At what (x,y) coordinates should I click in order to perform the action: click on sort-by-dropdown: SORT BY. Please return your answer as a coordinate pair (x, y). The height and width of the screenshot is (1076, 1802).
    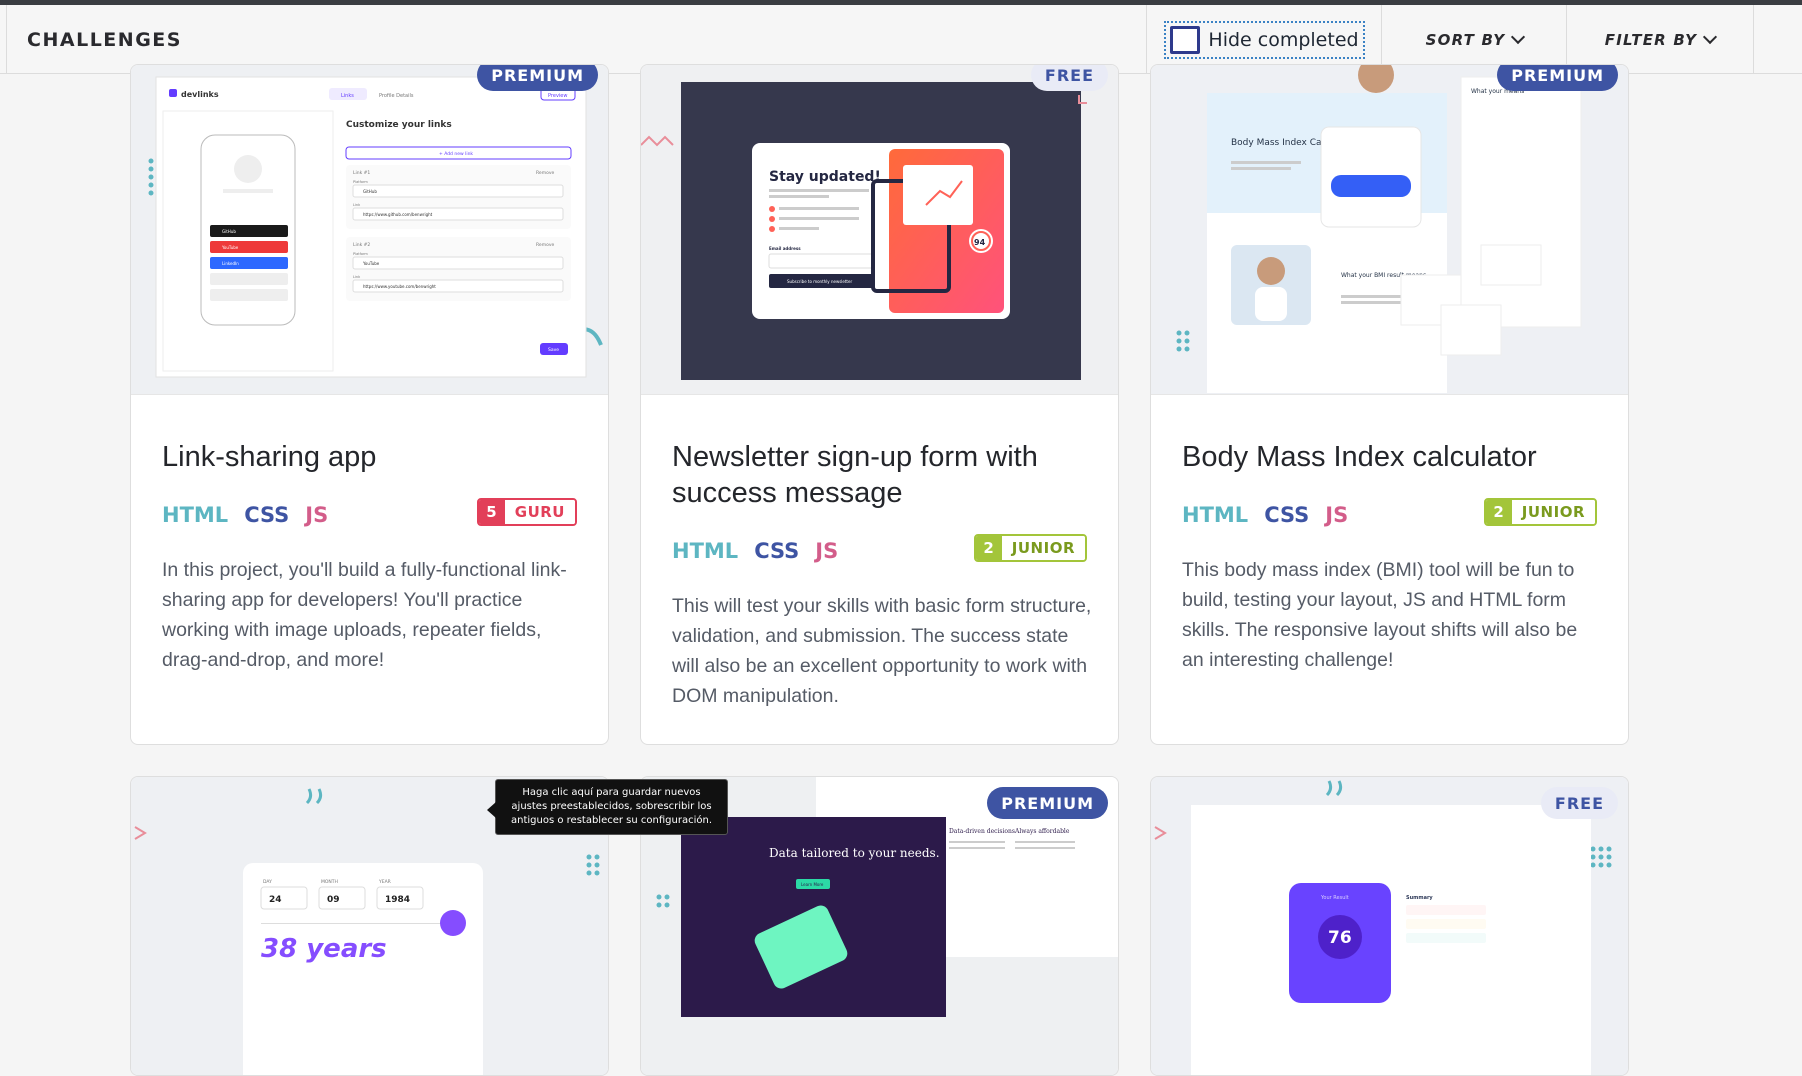
    Looking at the image, I should click on (1475, 39).